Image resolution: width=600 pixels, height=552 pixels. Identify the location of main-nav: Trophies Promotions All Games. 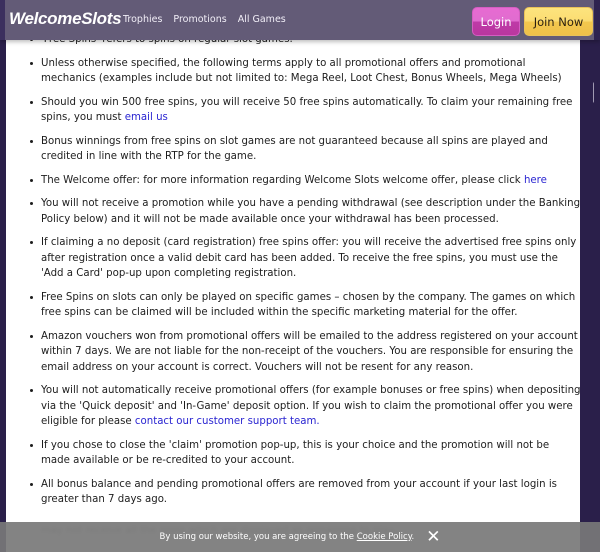
(204, 19).